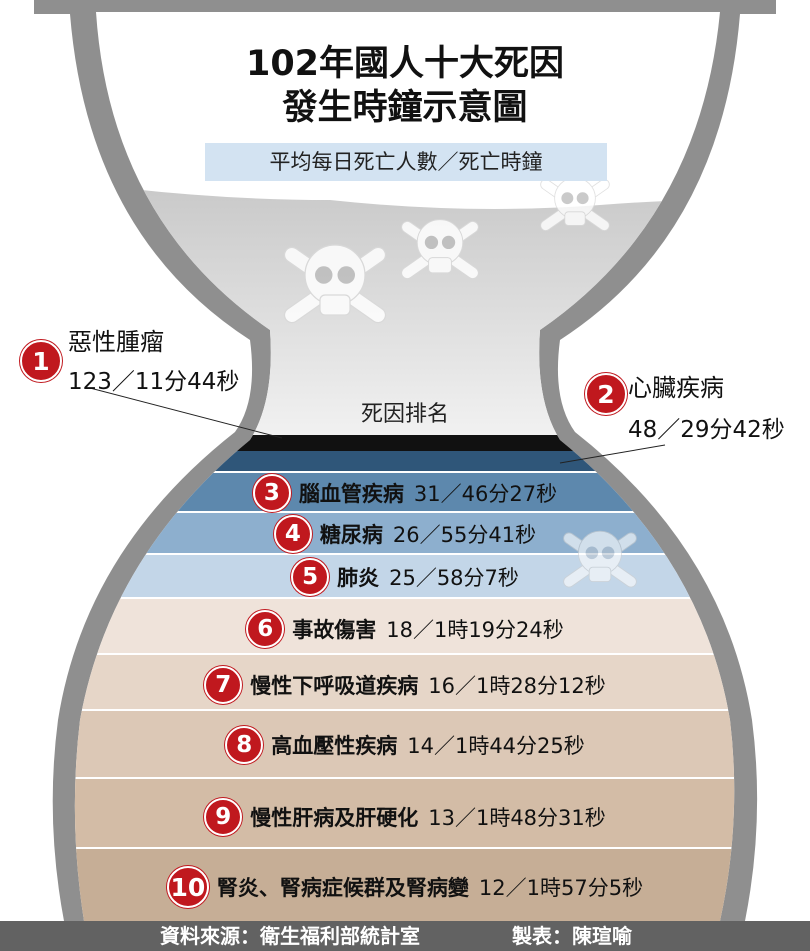  What do you see at coordinates (271, 493) in the screenshot?
I see `rank-badge-3: 3` at bounding box center [271, 493].